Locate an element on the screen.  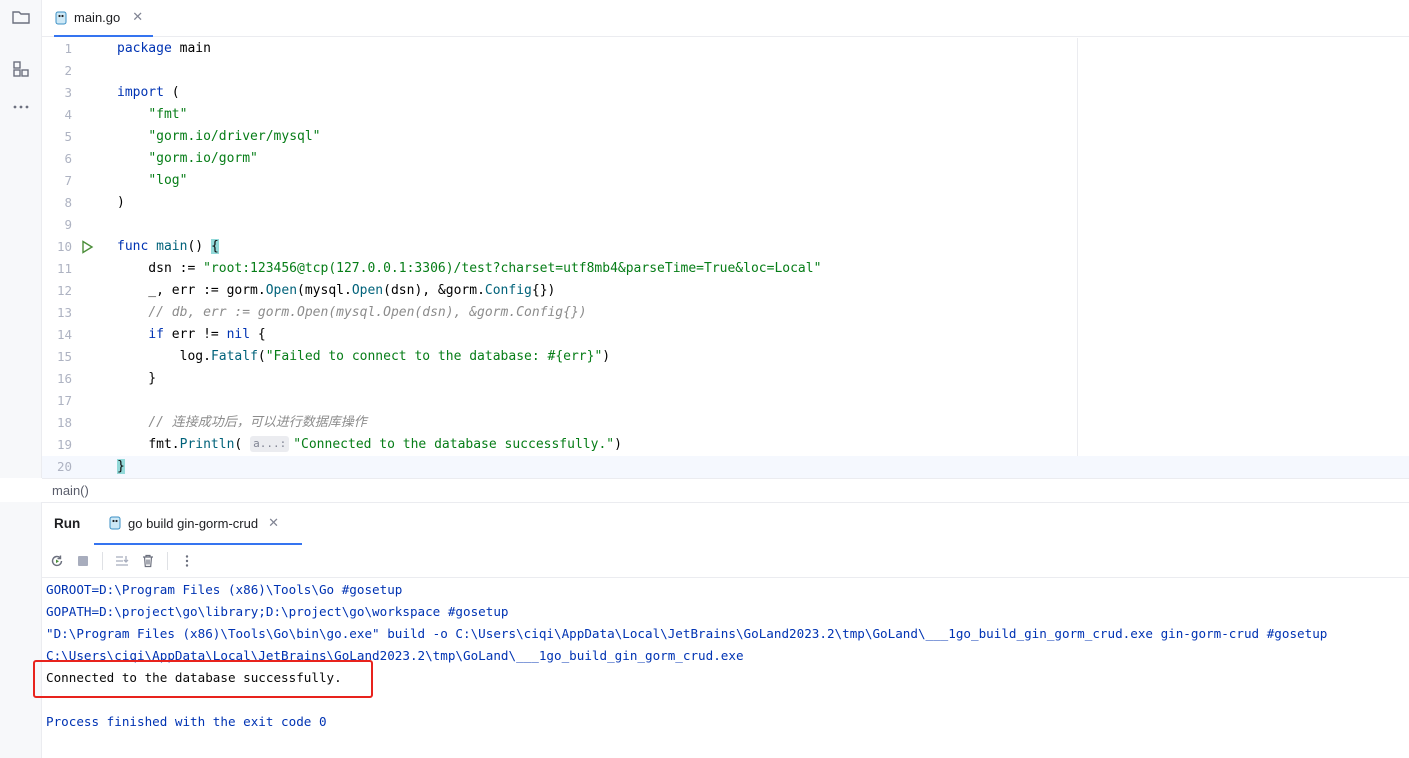
code-token: {}) is located at coordinates (543, 290).